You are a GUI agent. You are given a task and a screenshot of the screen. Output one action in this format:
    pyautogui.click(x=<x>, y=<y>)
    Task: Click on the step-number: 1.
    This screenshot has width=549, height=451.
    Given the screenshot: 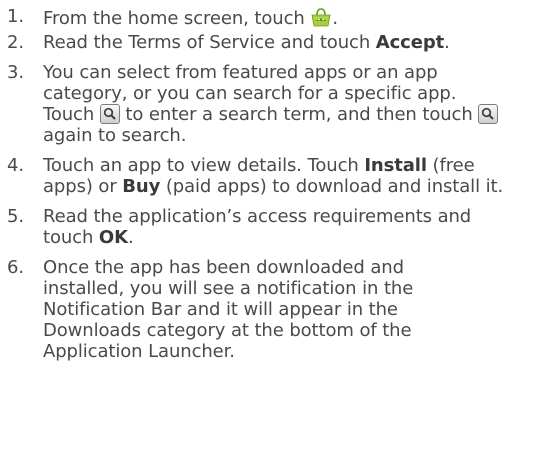 What is the action you would take?
    pyautogui.click(x=15, y=16)
    